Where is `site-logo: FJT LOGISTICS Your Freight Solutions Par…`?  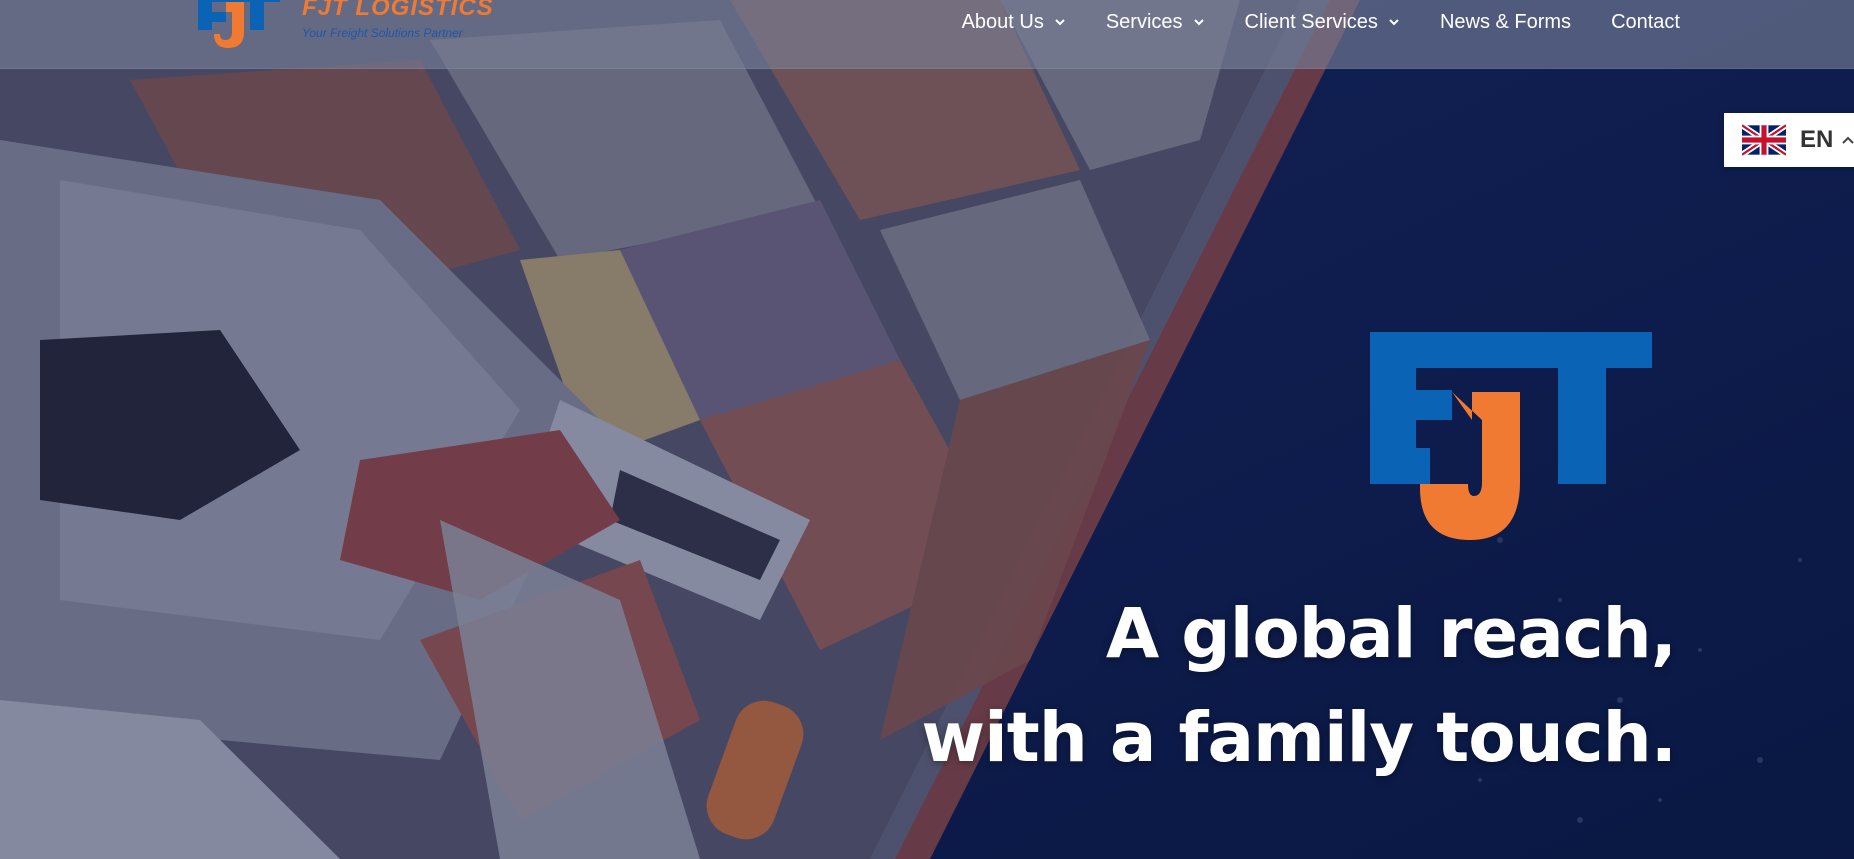 site-logo: FJT LOGISTICS Your Freight Solutions Par… is located at coordinates (345, 26).